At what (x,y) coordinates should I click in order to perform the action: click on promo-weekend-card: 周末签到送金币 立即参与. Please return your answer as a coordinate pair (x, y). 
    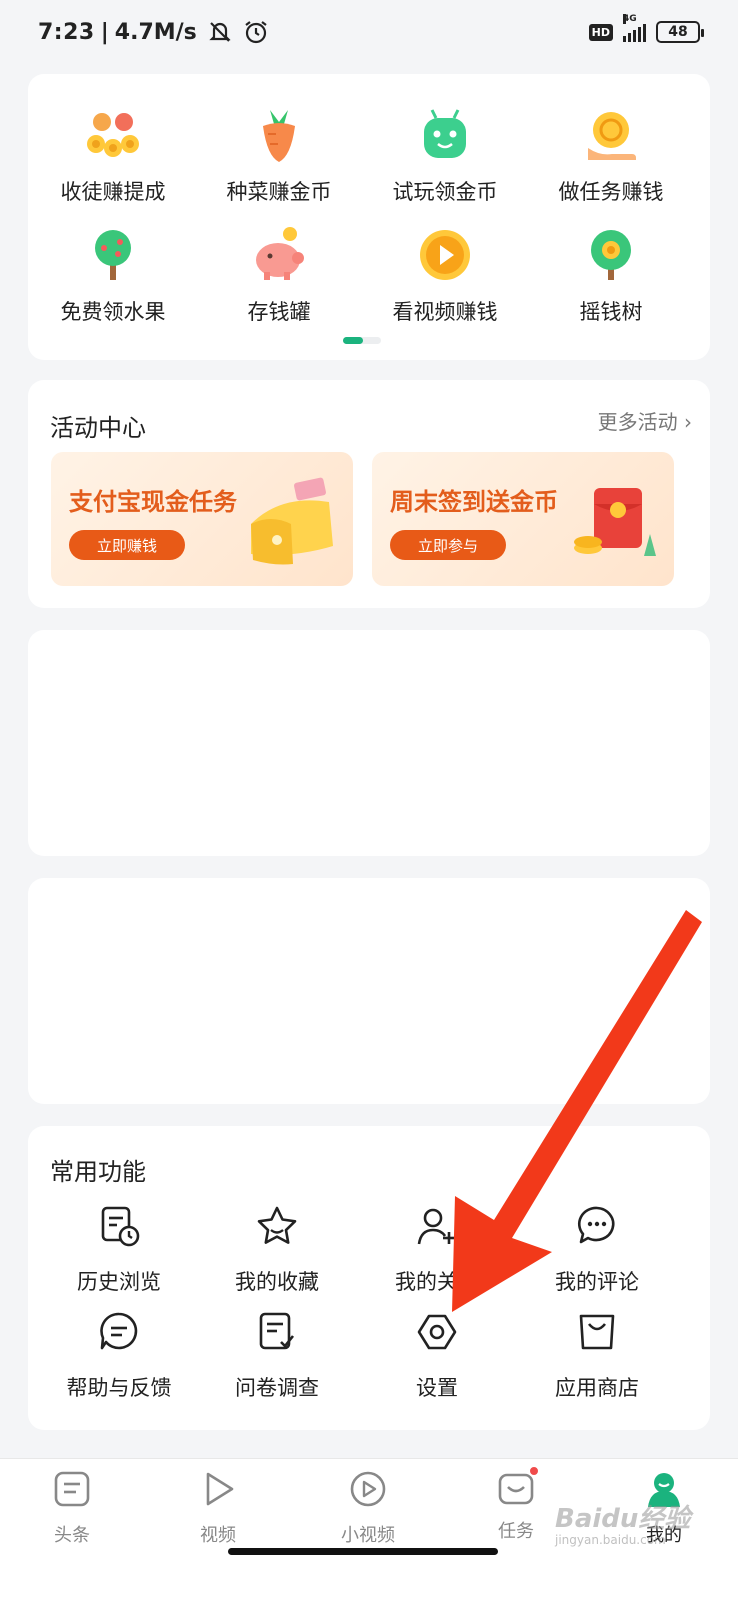
    Looking at the image, I should click on (523, 519).